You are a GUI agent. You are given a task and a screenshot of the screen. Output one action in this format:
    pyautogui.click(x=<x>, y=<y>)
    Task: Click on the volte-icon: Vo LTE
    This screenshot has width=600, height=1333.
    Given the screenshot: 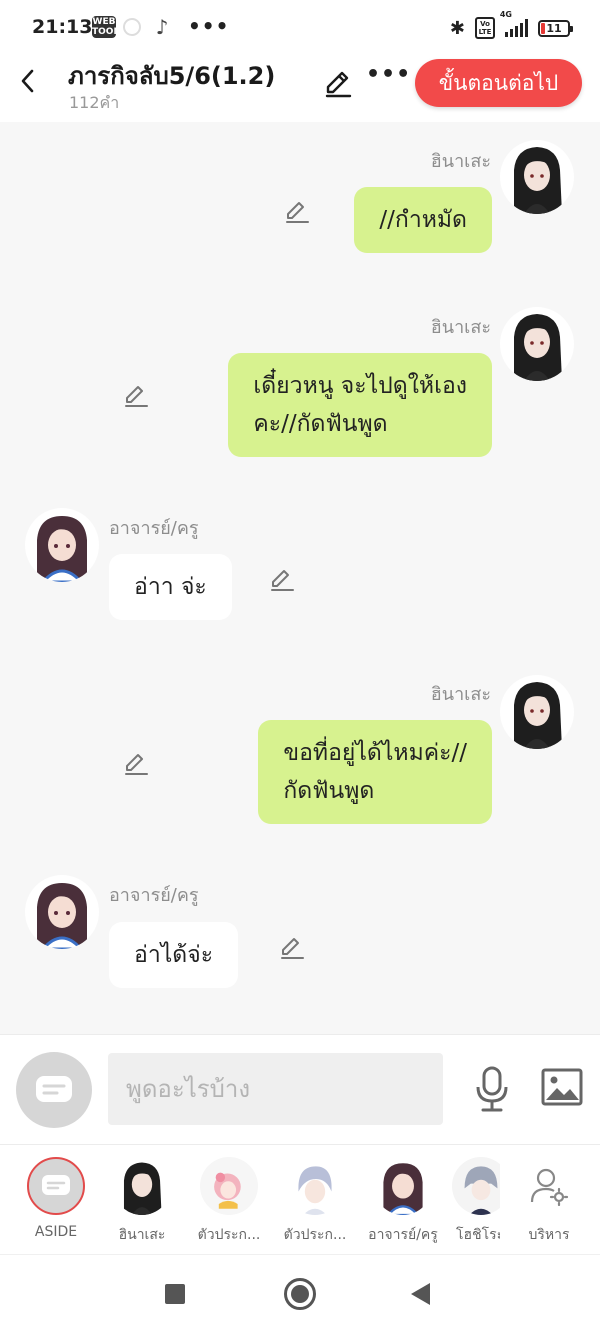 What is the action you would take?
    pyautogui.click(x=485, y=28)
    